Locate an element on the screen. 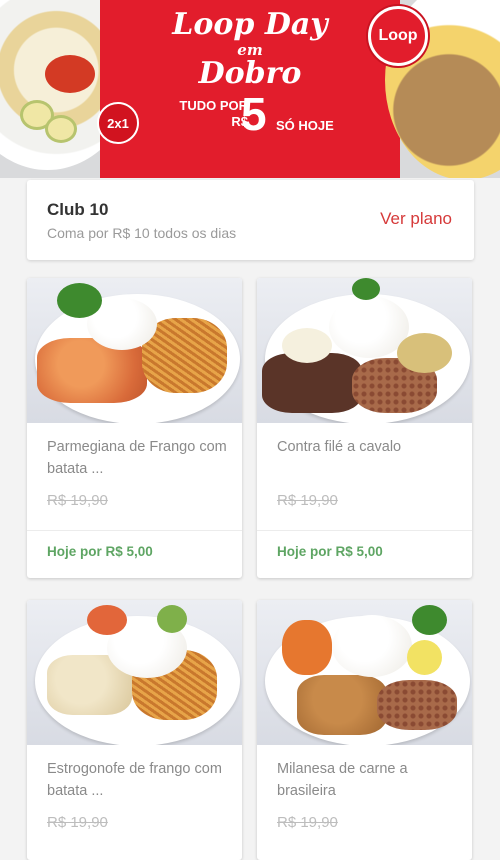 Image resolution: width=500 pixels, height=860 pixels. club-title: Club 10 is located at coordinates (78, 209).